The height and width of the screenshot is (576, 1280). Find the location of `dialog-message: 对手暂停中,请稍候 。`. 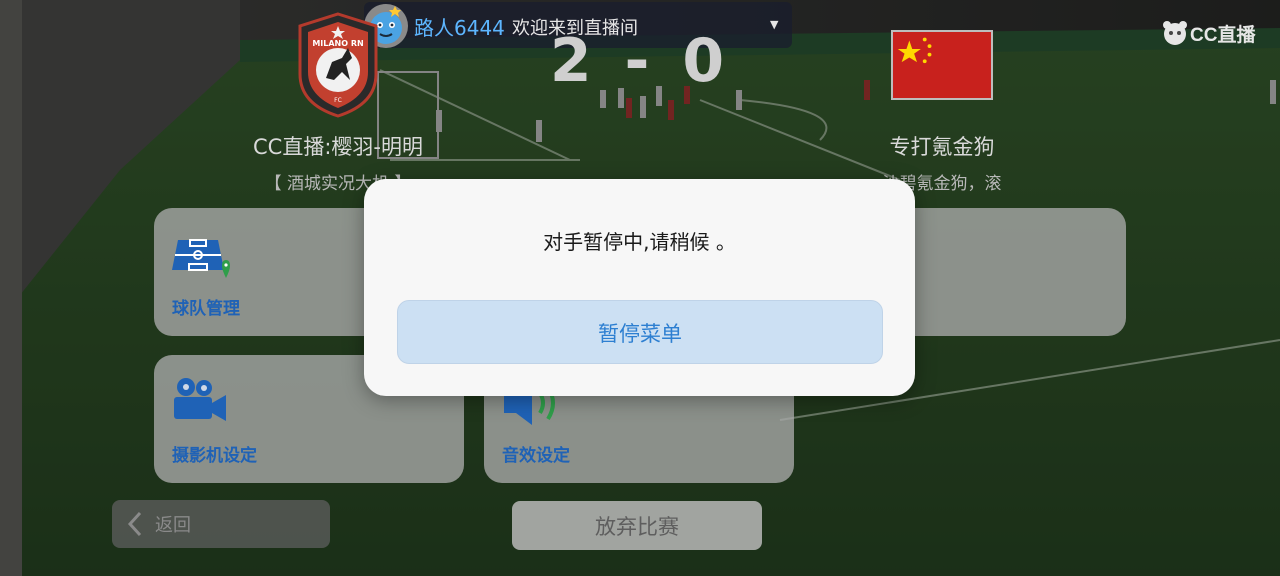

dialog-message: 对手暂停中,请稍候 。 is located at coordinates (639, 242).